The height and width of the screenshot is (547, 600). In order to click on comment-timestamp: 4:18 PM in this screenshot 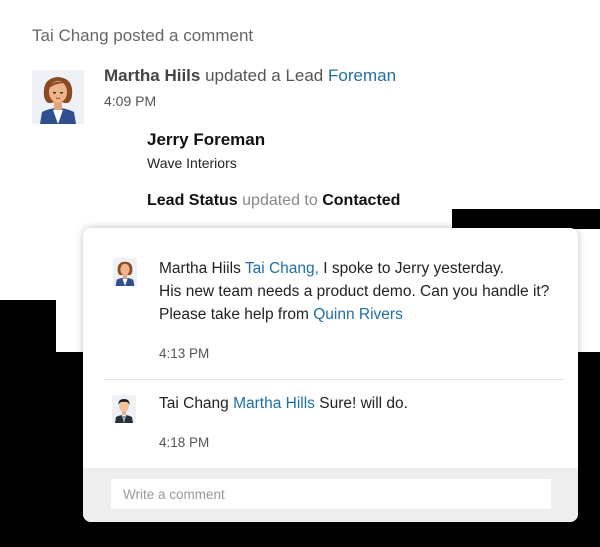, I will do `click(184, 442)`.